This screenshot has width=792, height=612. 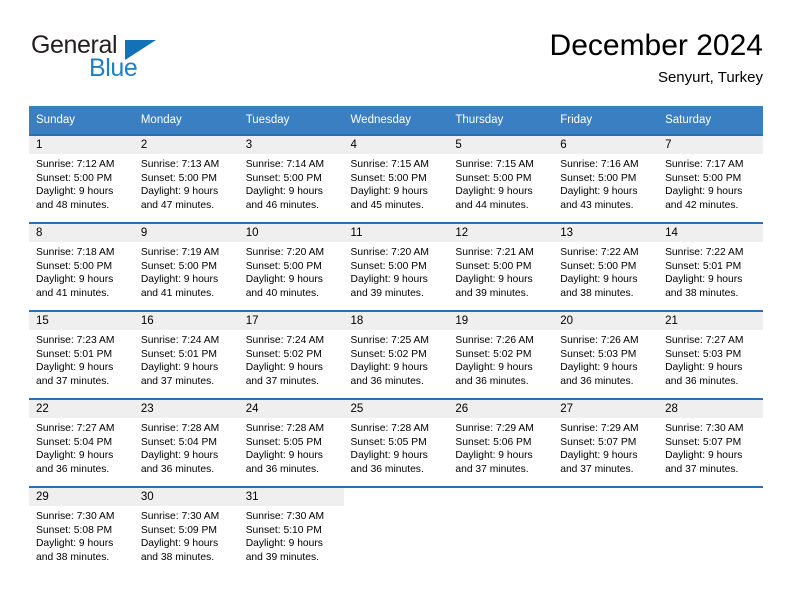 What do you see at coordinates (282, 205) in the screenshot?
I see `day-daylight2-text: and 46 minutes.` at bounding box center [282, 205].